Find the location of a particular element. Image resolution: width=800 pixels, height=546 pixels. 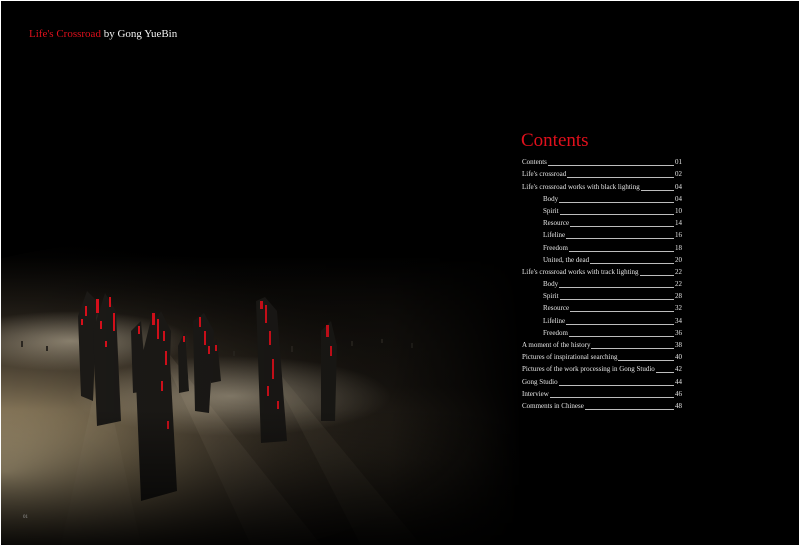

toc-entry: Interview 46 is located at coordinates (602, 393).